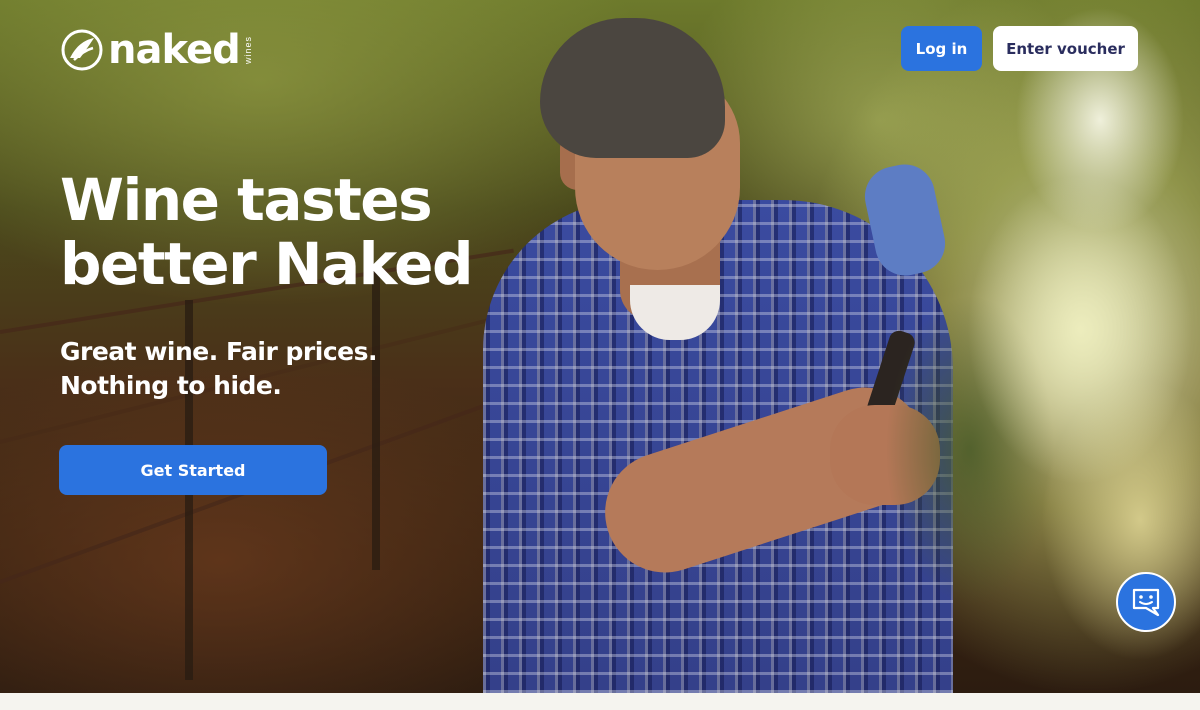  I want to click on chat-smiley-icon, so click(1146, 602).